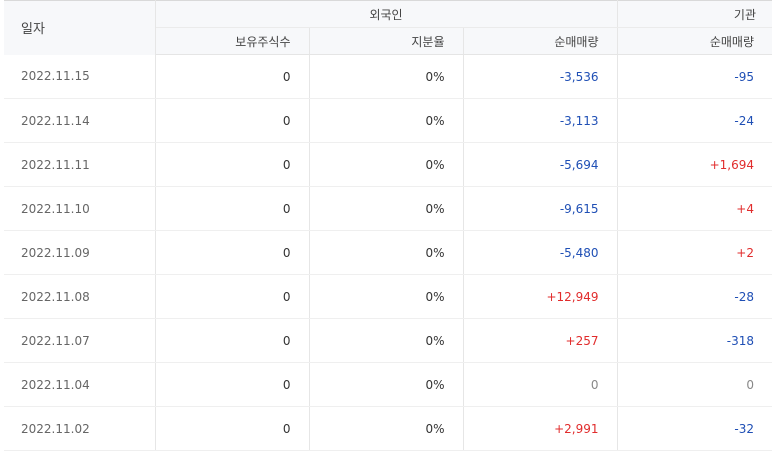 This screenshot has width=778, height=451. Describe the element at coordinates (540, 340) in the screenshot. I see `foreign-net-cell: +257` at that location.